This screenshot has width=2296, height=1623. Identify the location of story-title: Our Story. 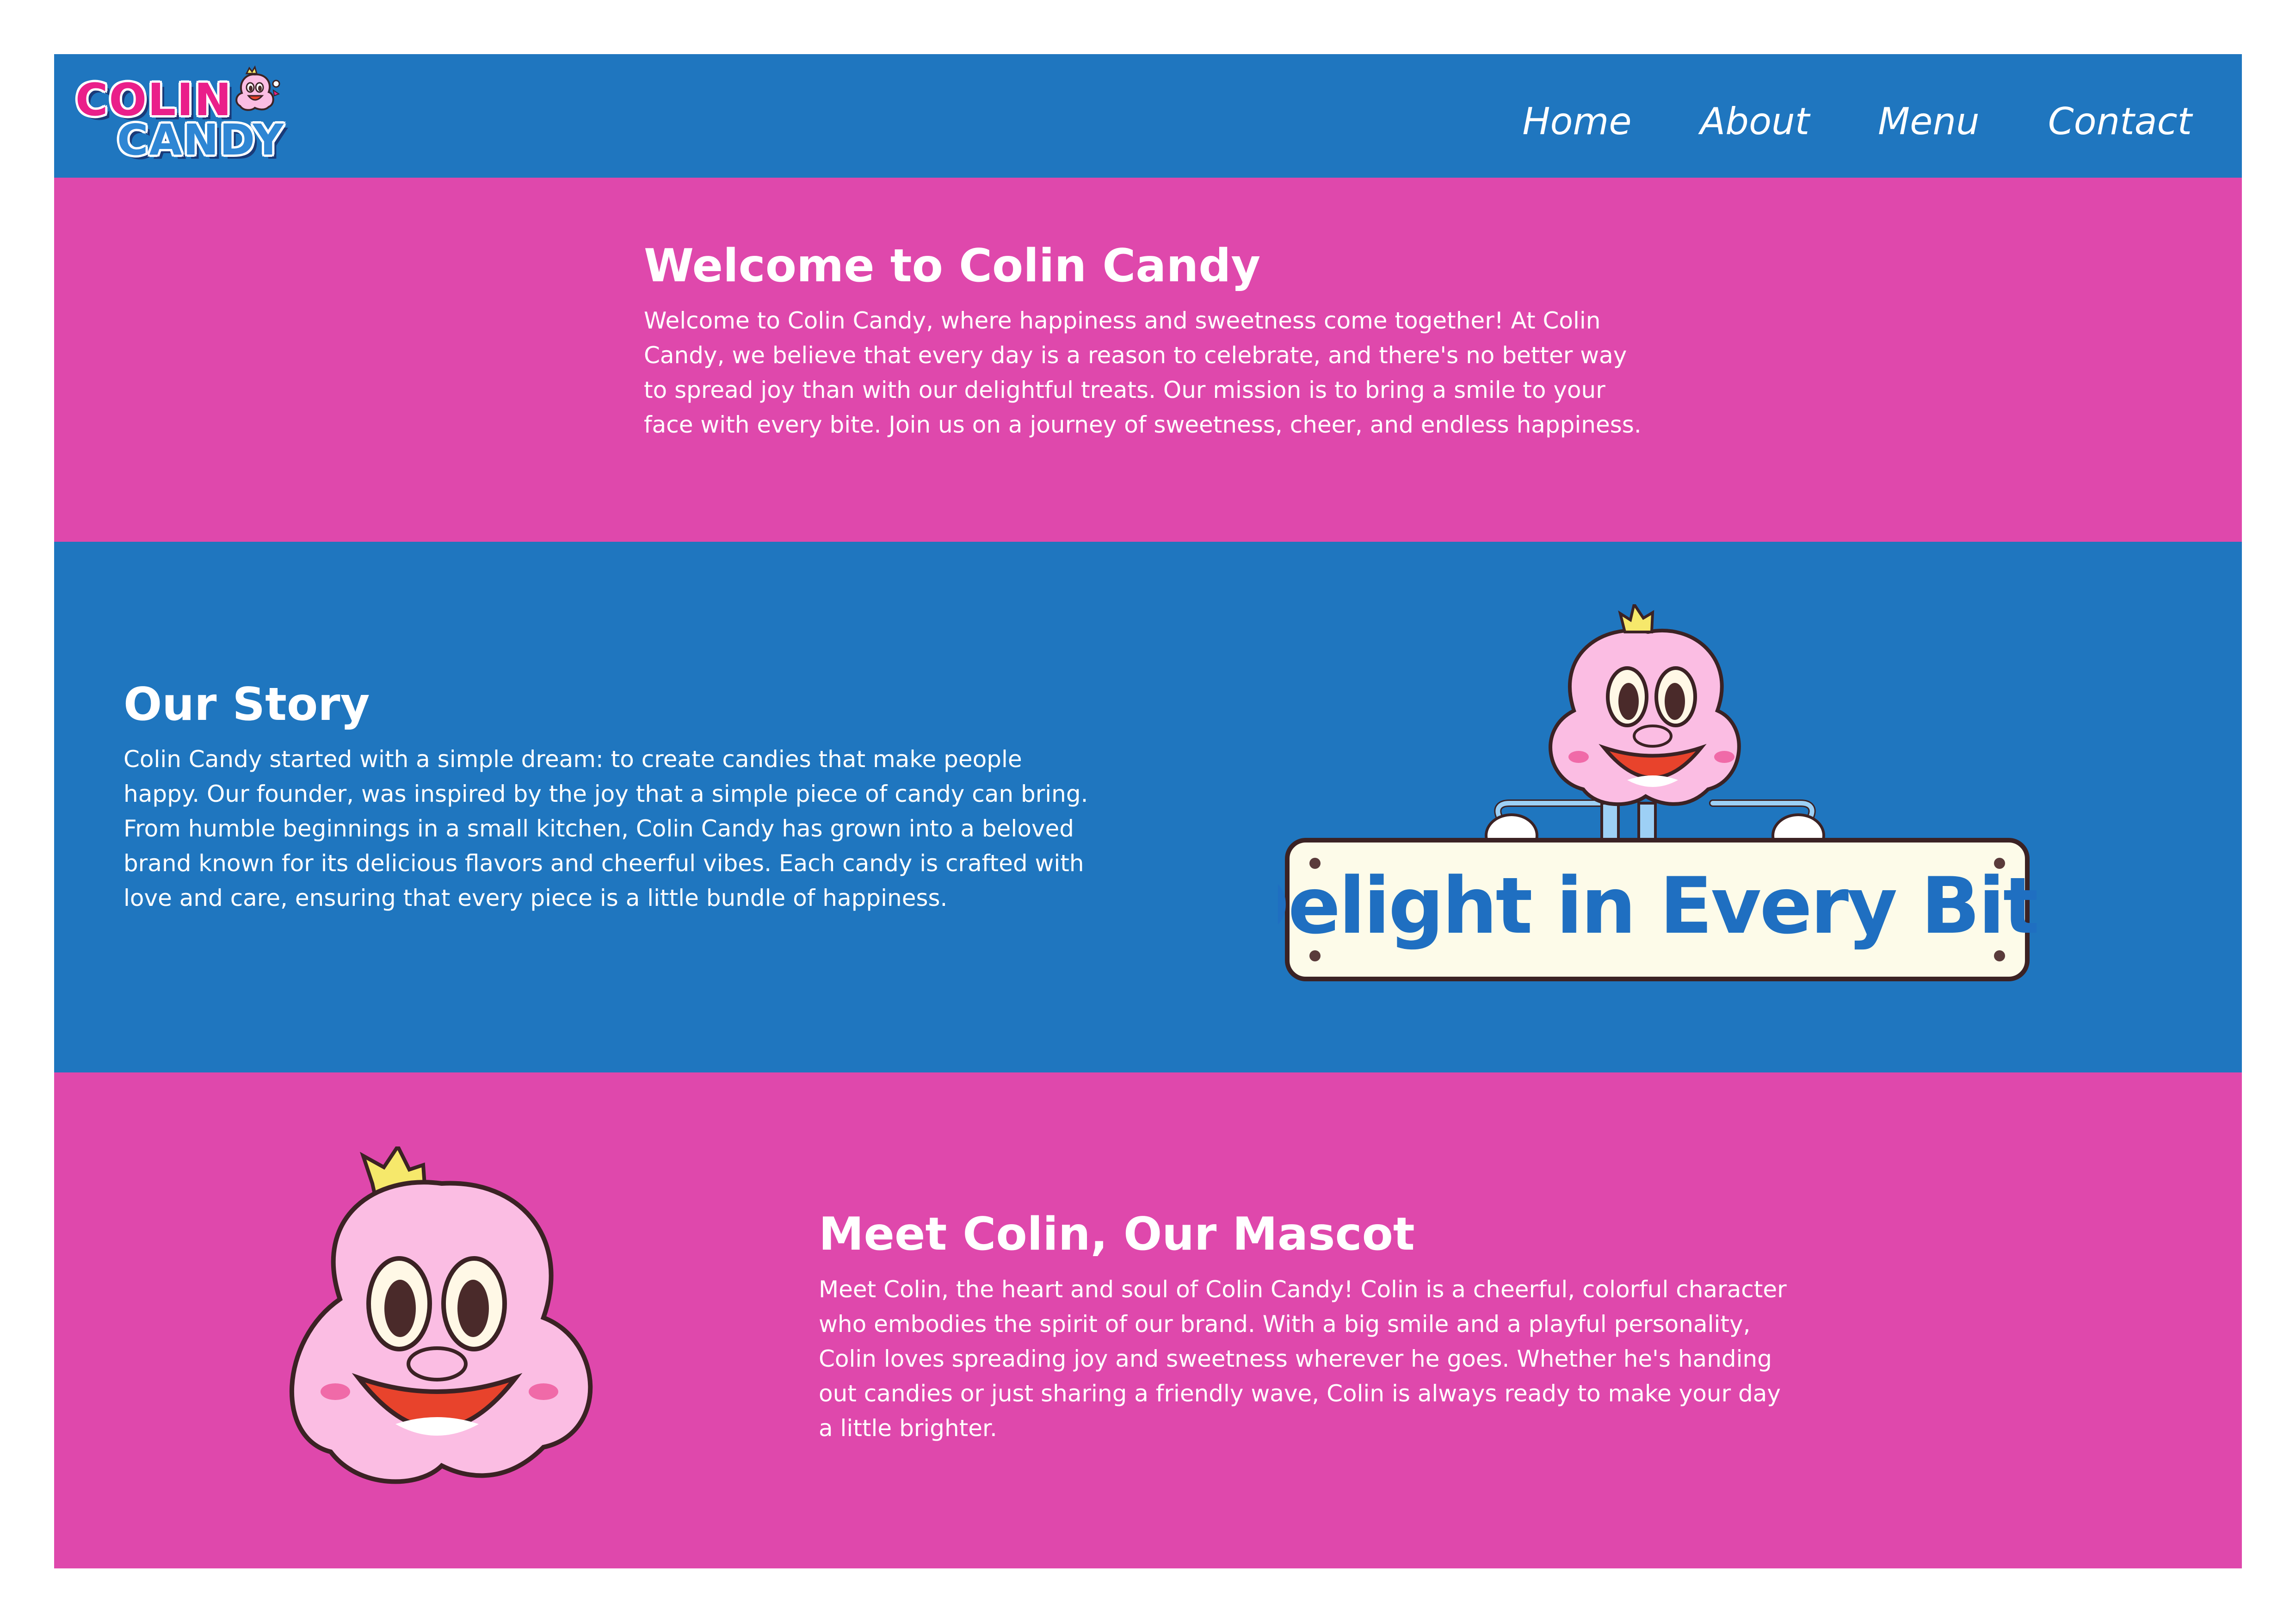
(247, 704).